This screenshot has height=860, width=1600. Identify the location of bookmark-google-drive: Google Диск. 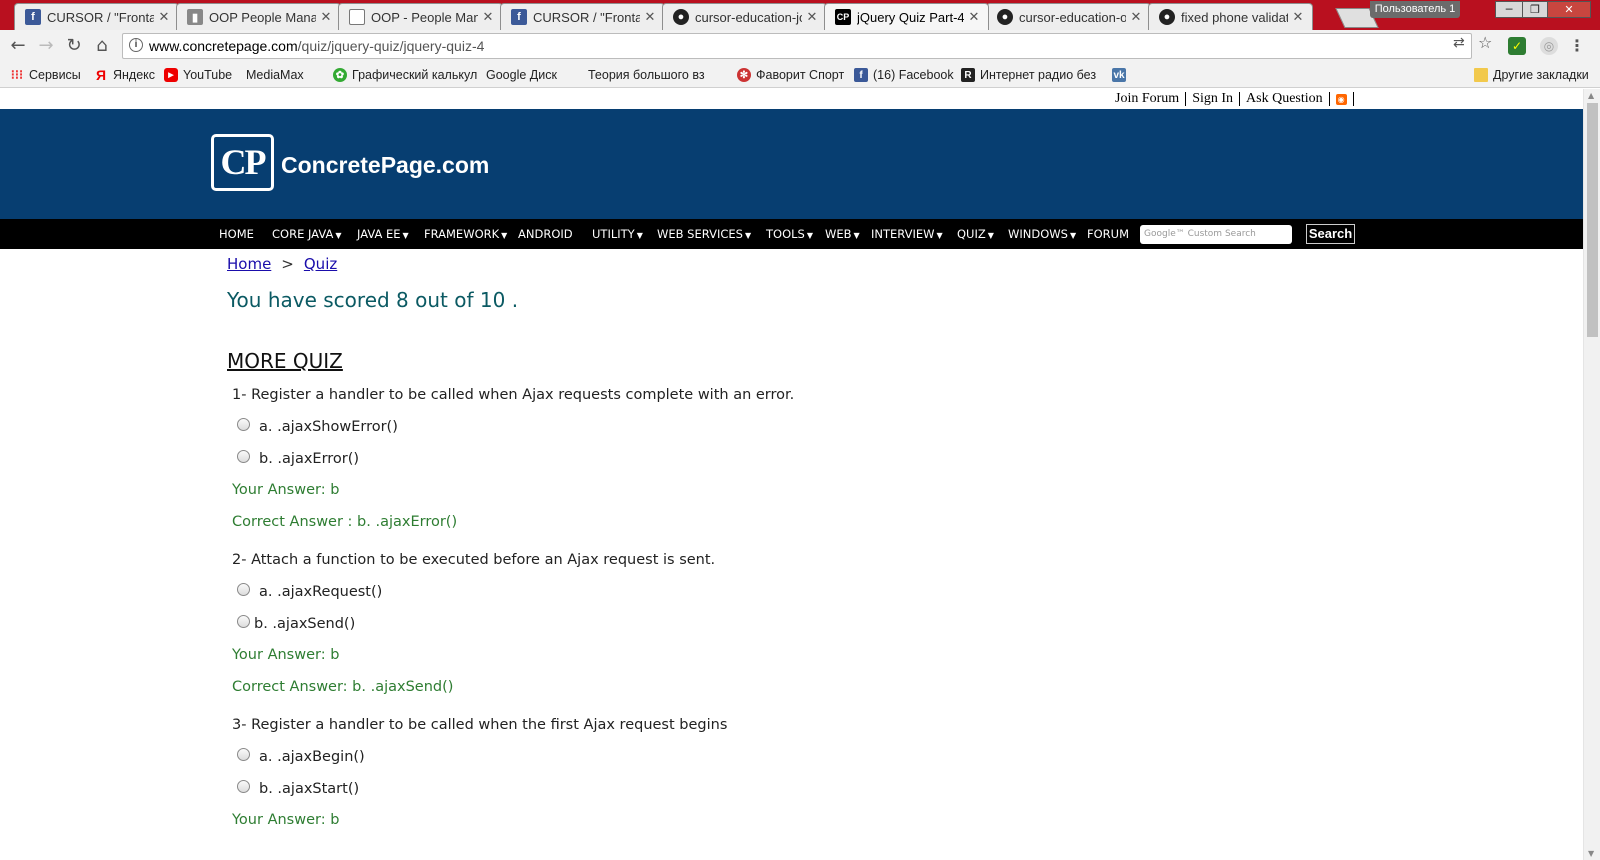
(521, 117).